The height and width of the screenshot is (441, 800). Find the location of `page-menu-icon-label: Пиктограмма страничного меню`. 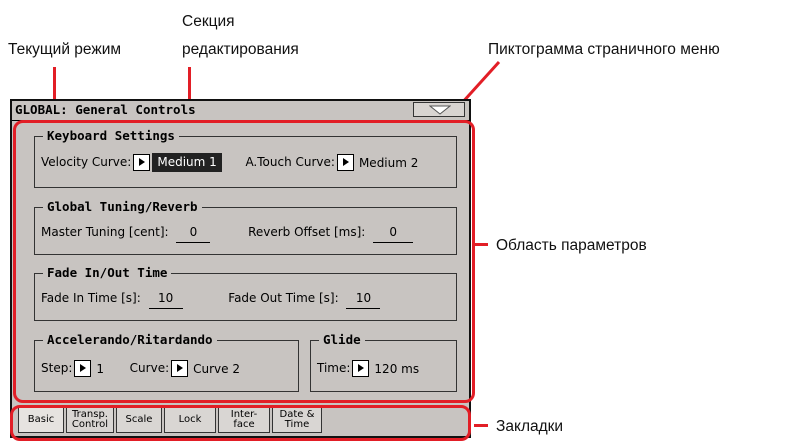

page-menu-icon-label: Пиктограмма страничного меню is located at coordinates (604, 49).